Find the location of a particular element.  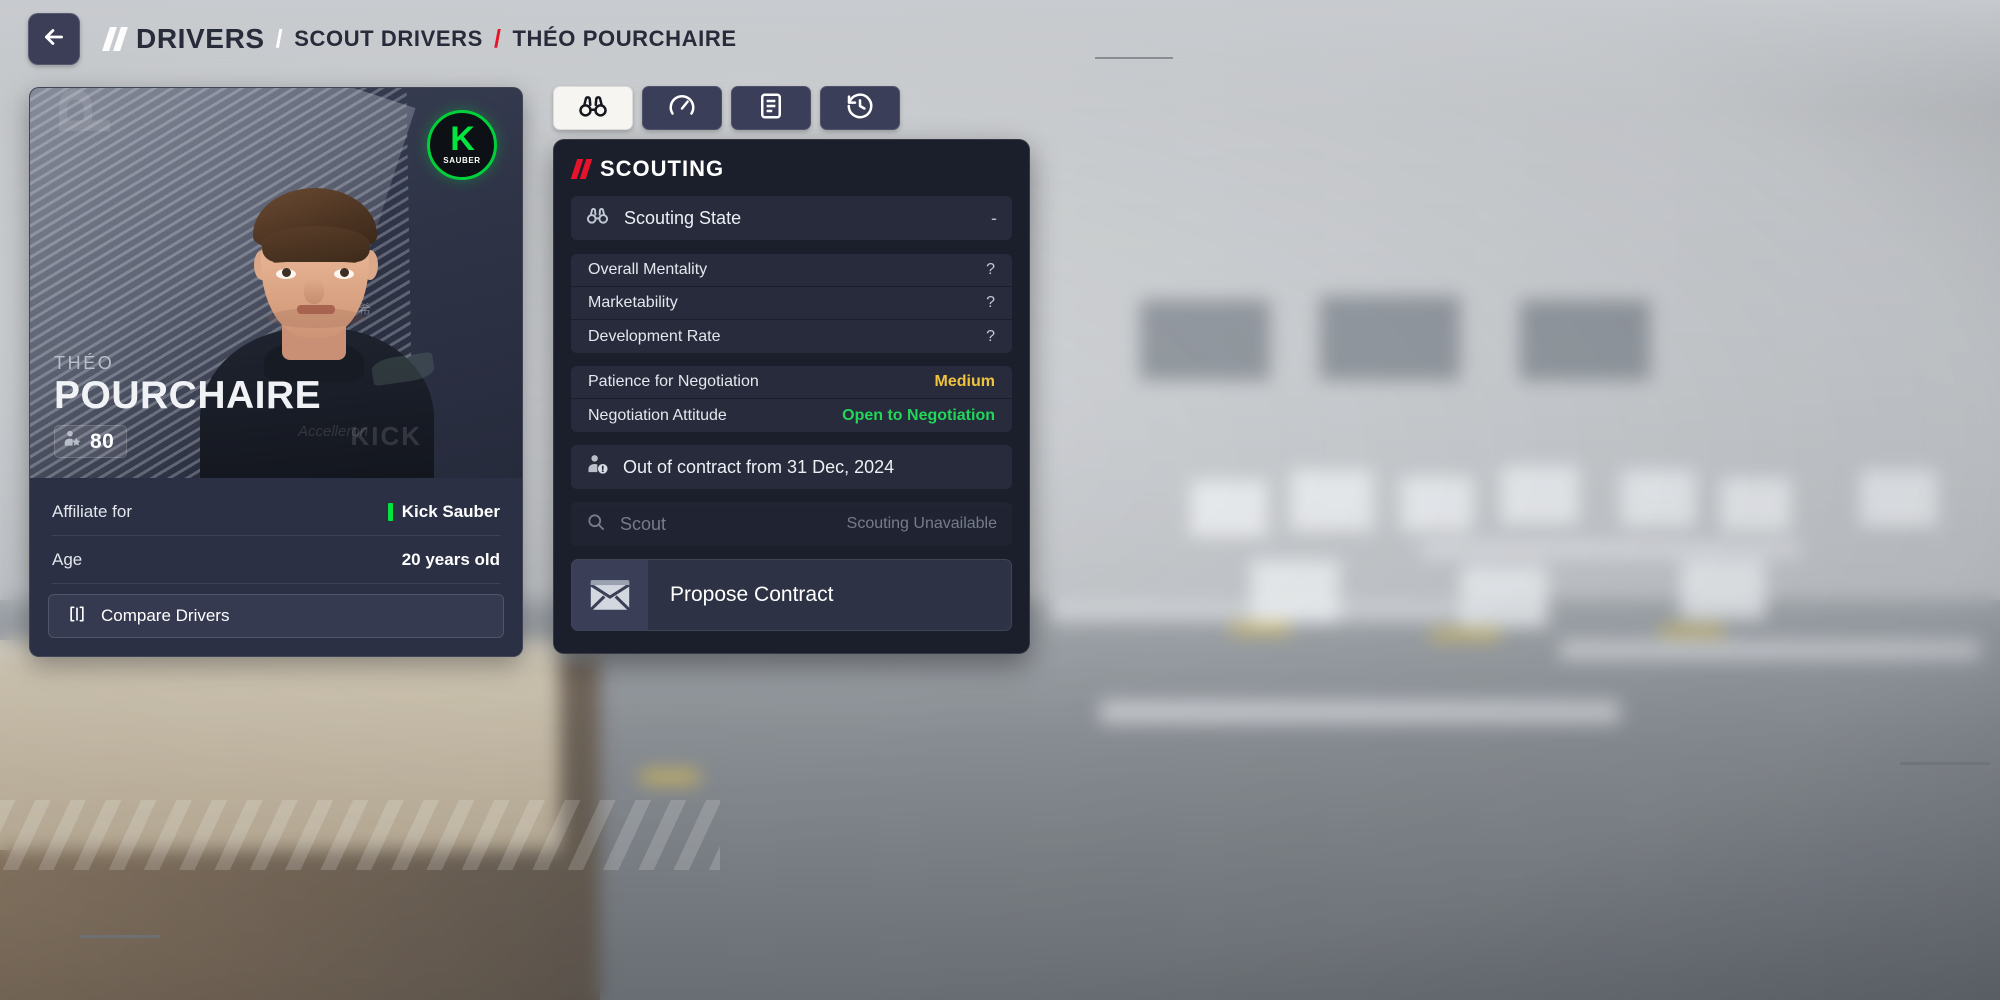

tab-contract is located at coordinates (771, 108).